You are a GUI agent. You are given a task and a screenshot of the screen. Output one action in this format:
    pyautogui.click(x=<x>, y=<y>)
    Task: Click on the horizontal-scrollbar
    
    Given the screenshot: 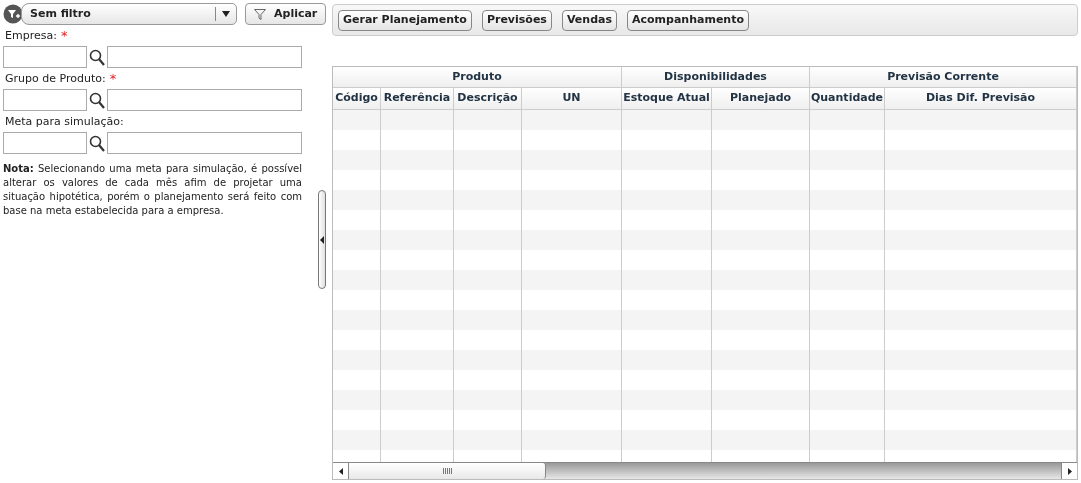 What is the action you would take?
    pyautogui.click(x=705, y=470)
    